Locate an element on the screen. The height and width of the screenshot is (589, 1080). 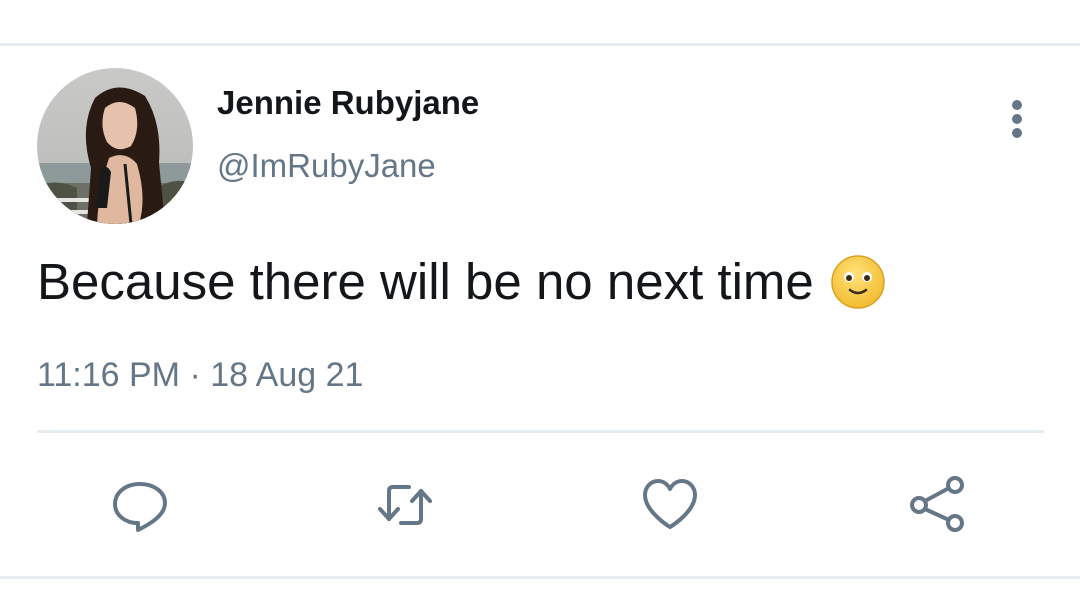
tweet-date: 18 Aug 21 is located at coordinates (287, 375).